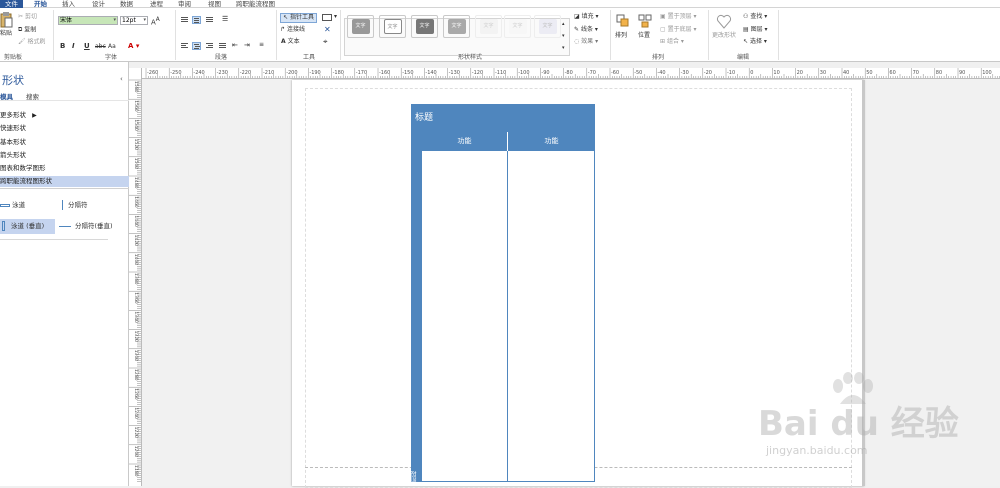  I want to click on panel-divider, so click(64, 100).